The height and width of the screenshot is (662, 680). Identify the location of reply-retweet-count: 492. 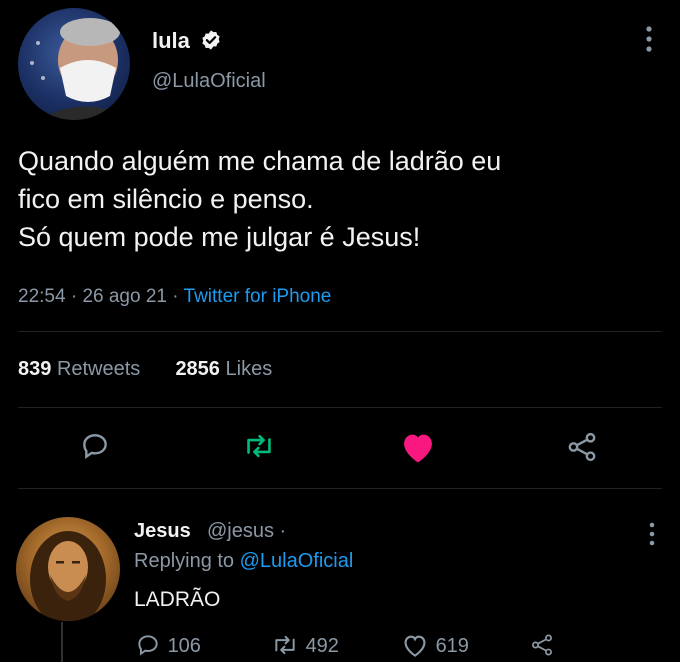
(322, 646).